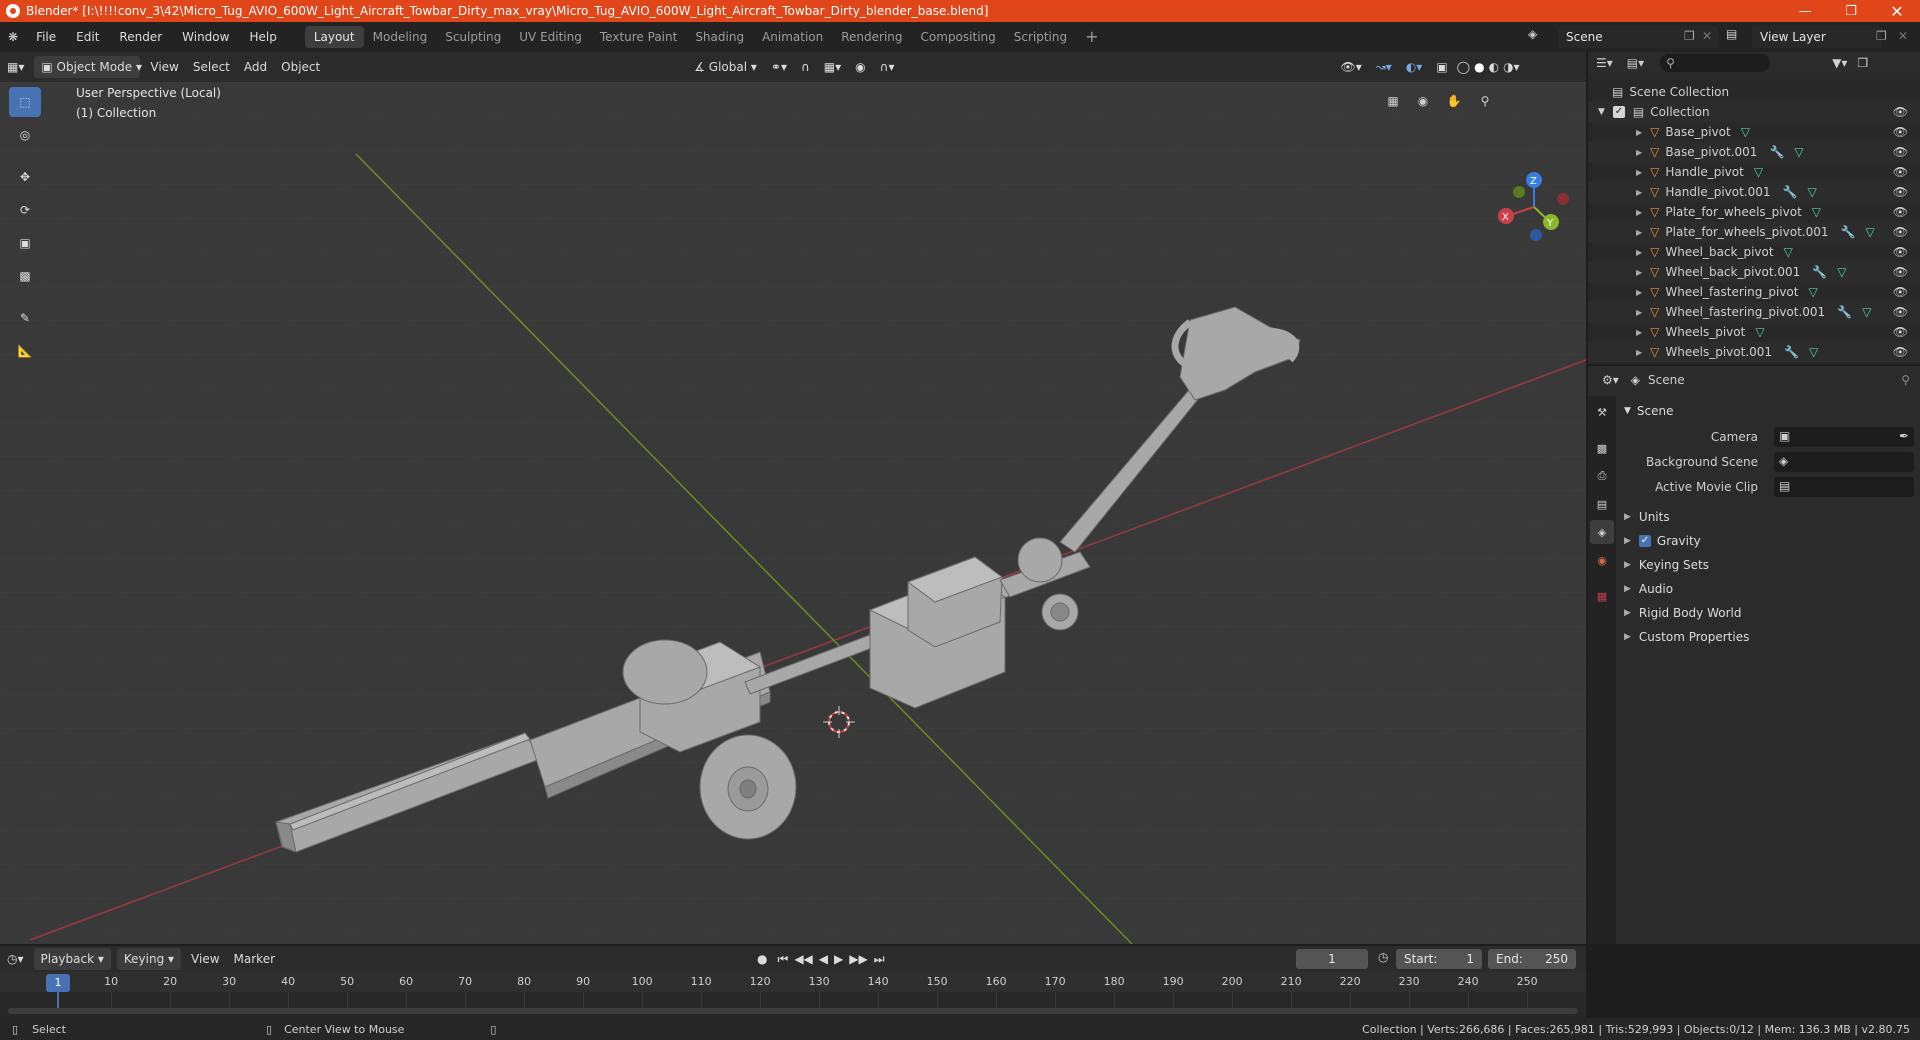 The height and width of the screenshot is (1040, 1920). I want to click on pivot-icon: ⚭▾, so click(779, 67).